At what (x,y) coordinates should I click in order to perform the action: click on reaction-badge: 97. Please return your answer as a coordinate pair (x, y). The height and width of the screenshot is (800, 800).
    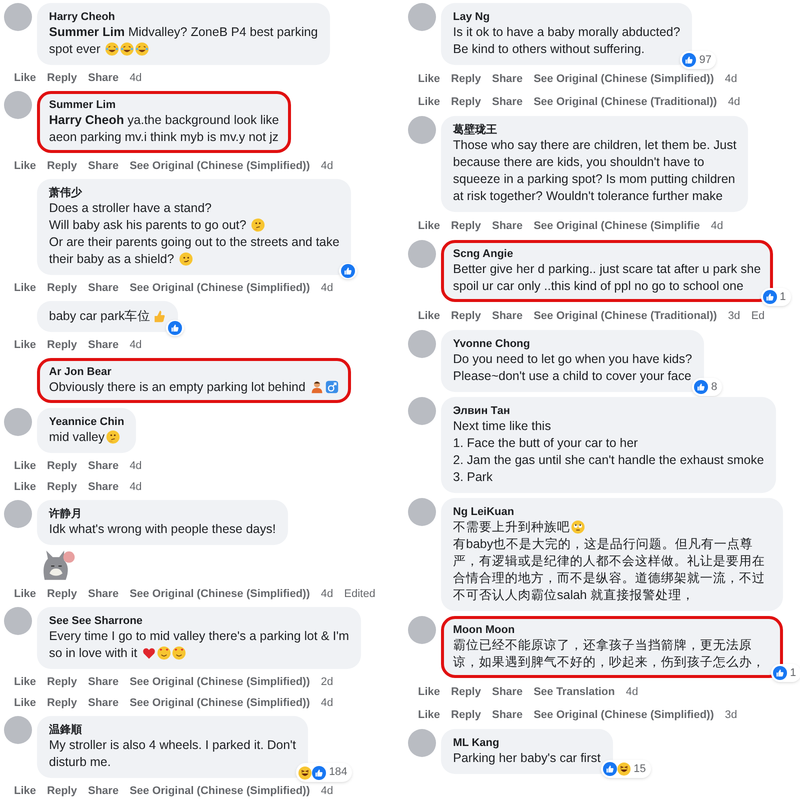
    Looking at the image, I should click on (698, 59).